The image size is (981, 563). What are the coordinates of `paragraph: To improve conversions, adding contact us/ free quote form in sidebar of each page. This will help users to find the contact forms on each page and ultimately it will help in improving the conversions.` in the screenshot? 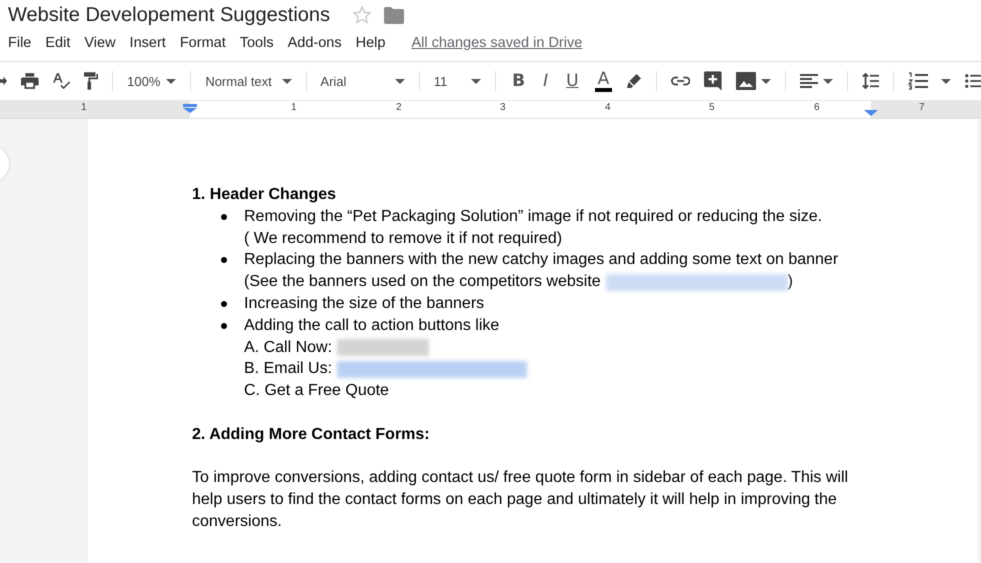 It's located at (521, 500).